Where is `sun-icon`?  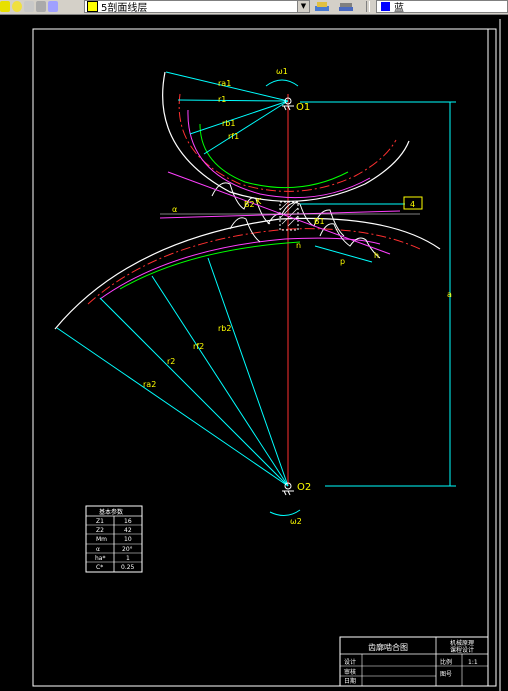
sun-icon is located at coordinates (17, 6).